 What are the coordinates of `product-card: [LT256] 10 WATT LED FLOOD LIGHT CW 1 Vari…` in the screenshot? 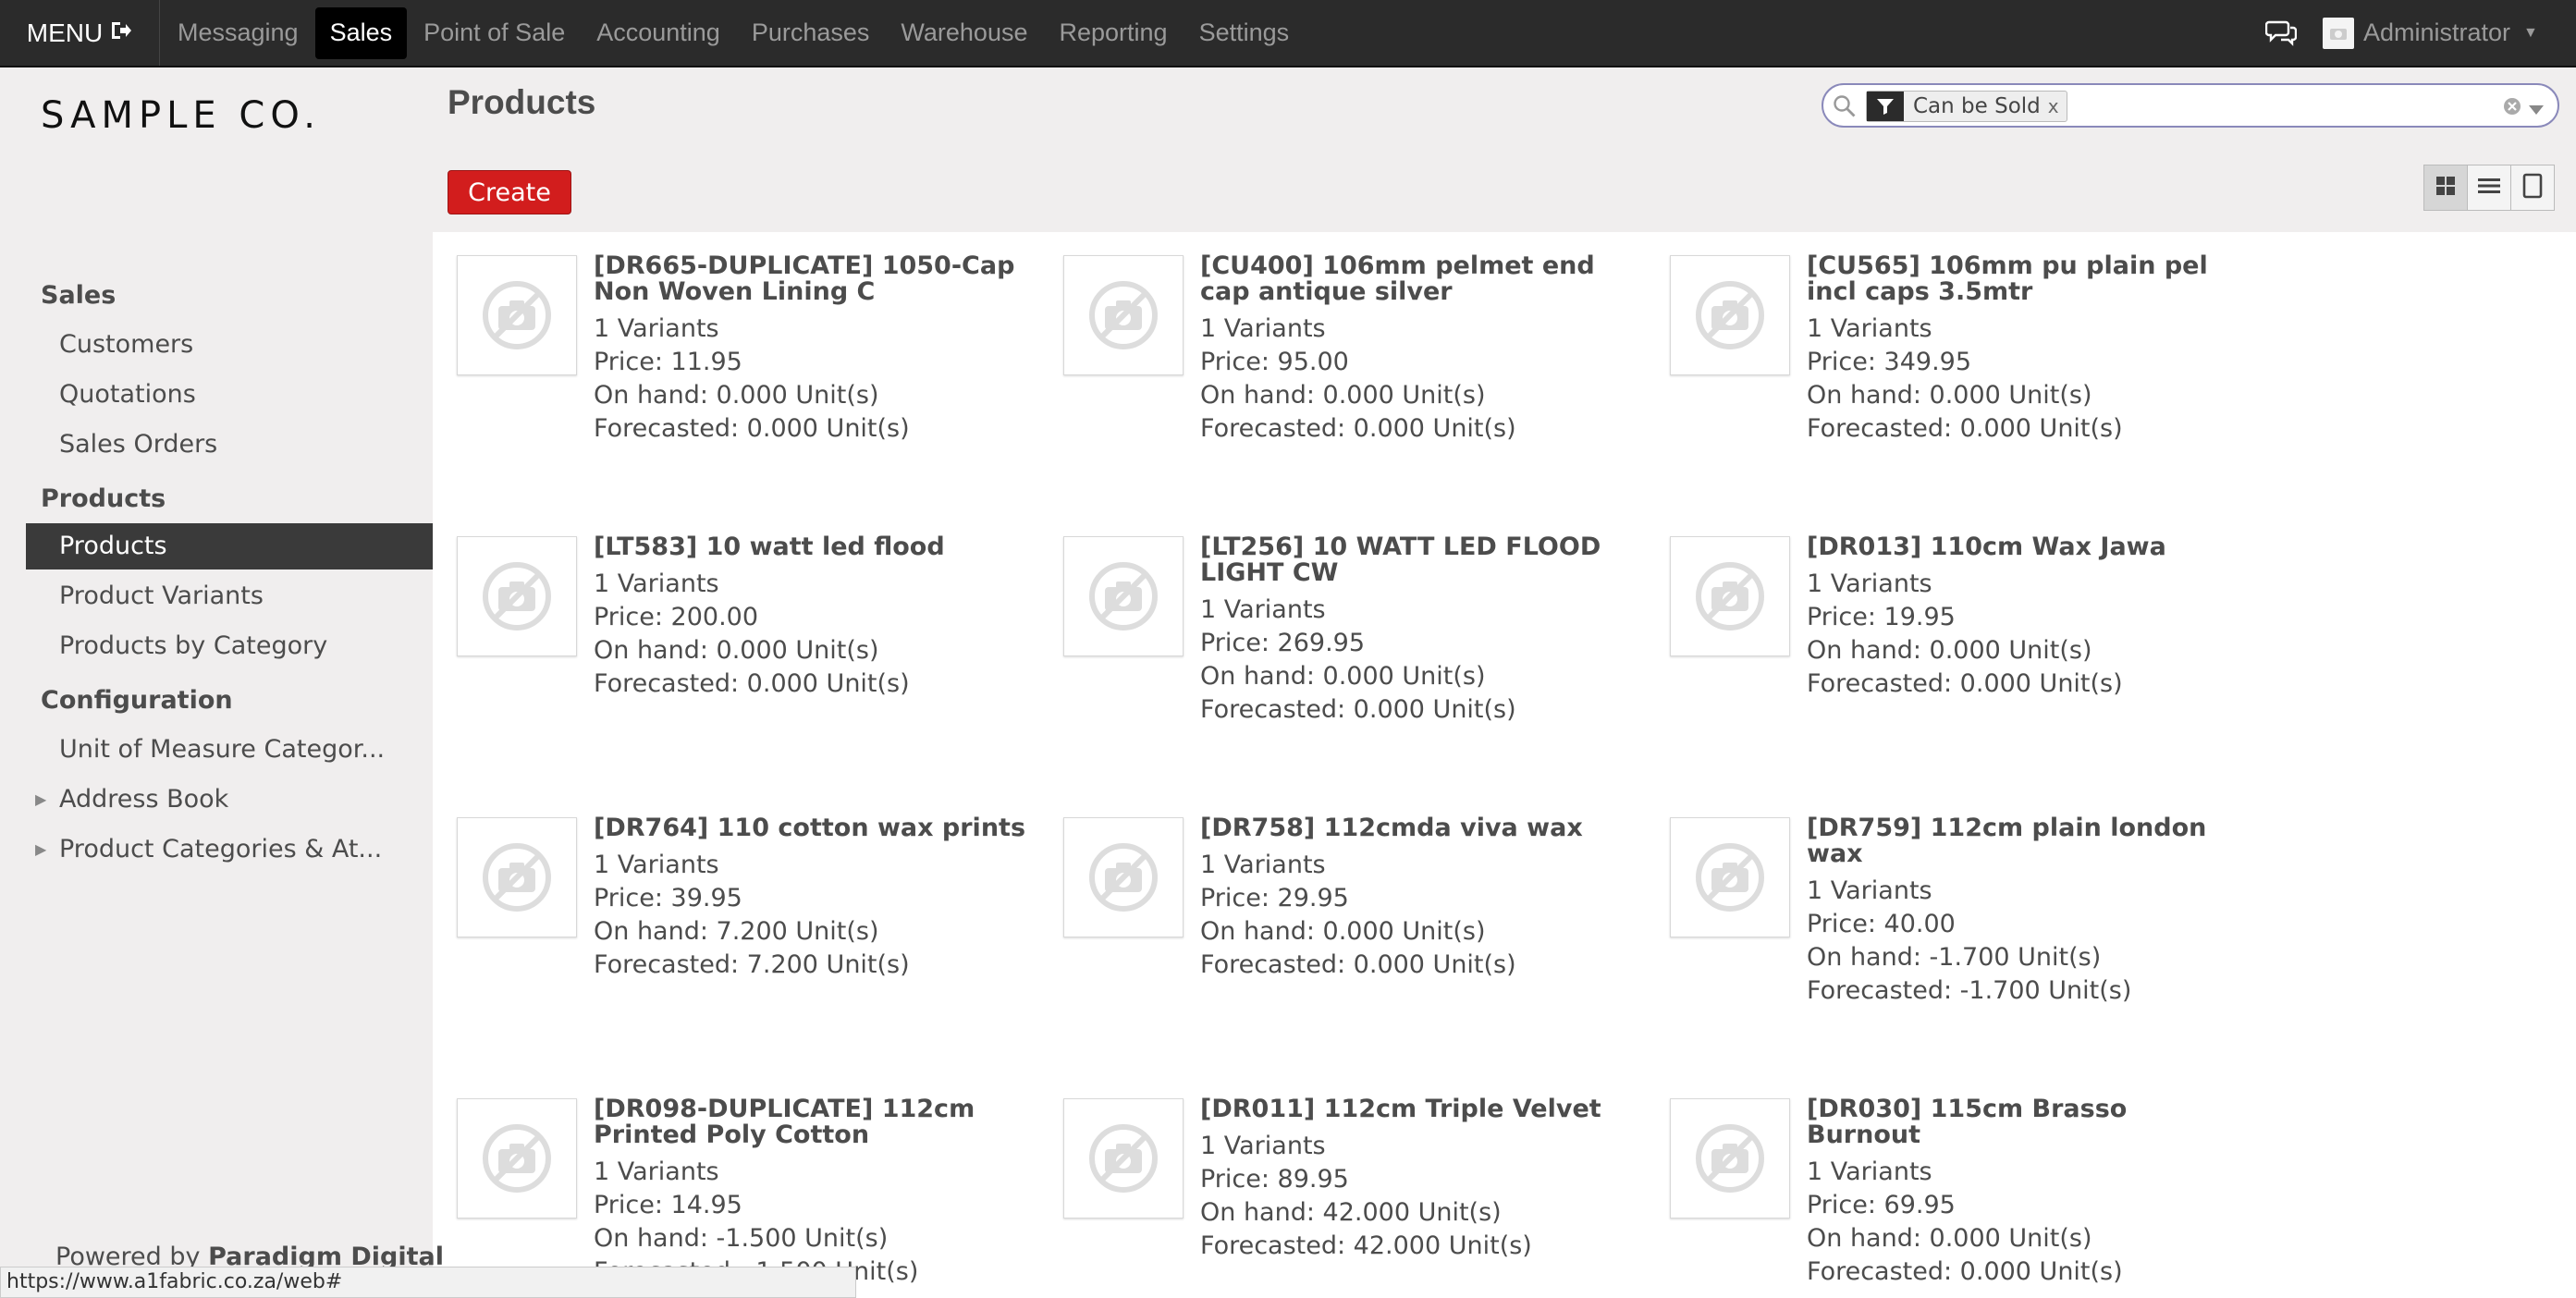 It's located at (1350, 652).